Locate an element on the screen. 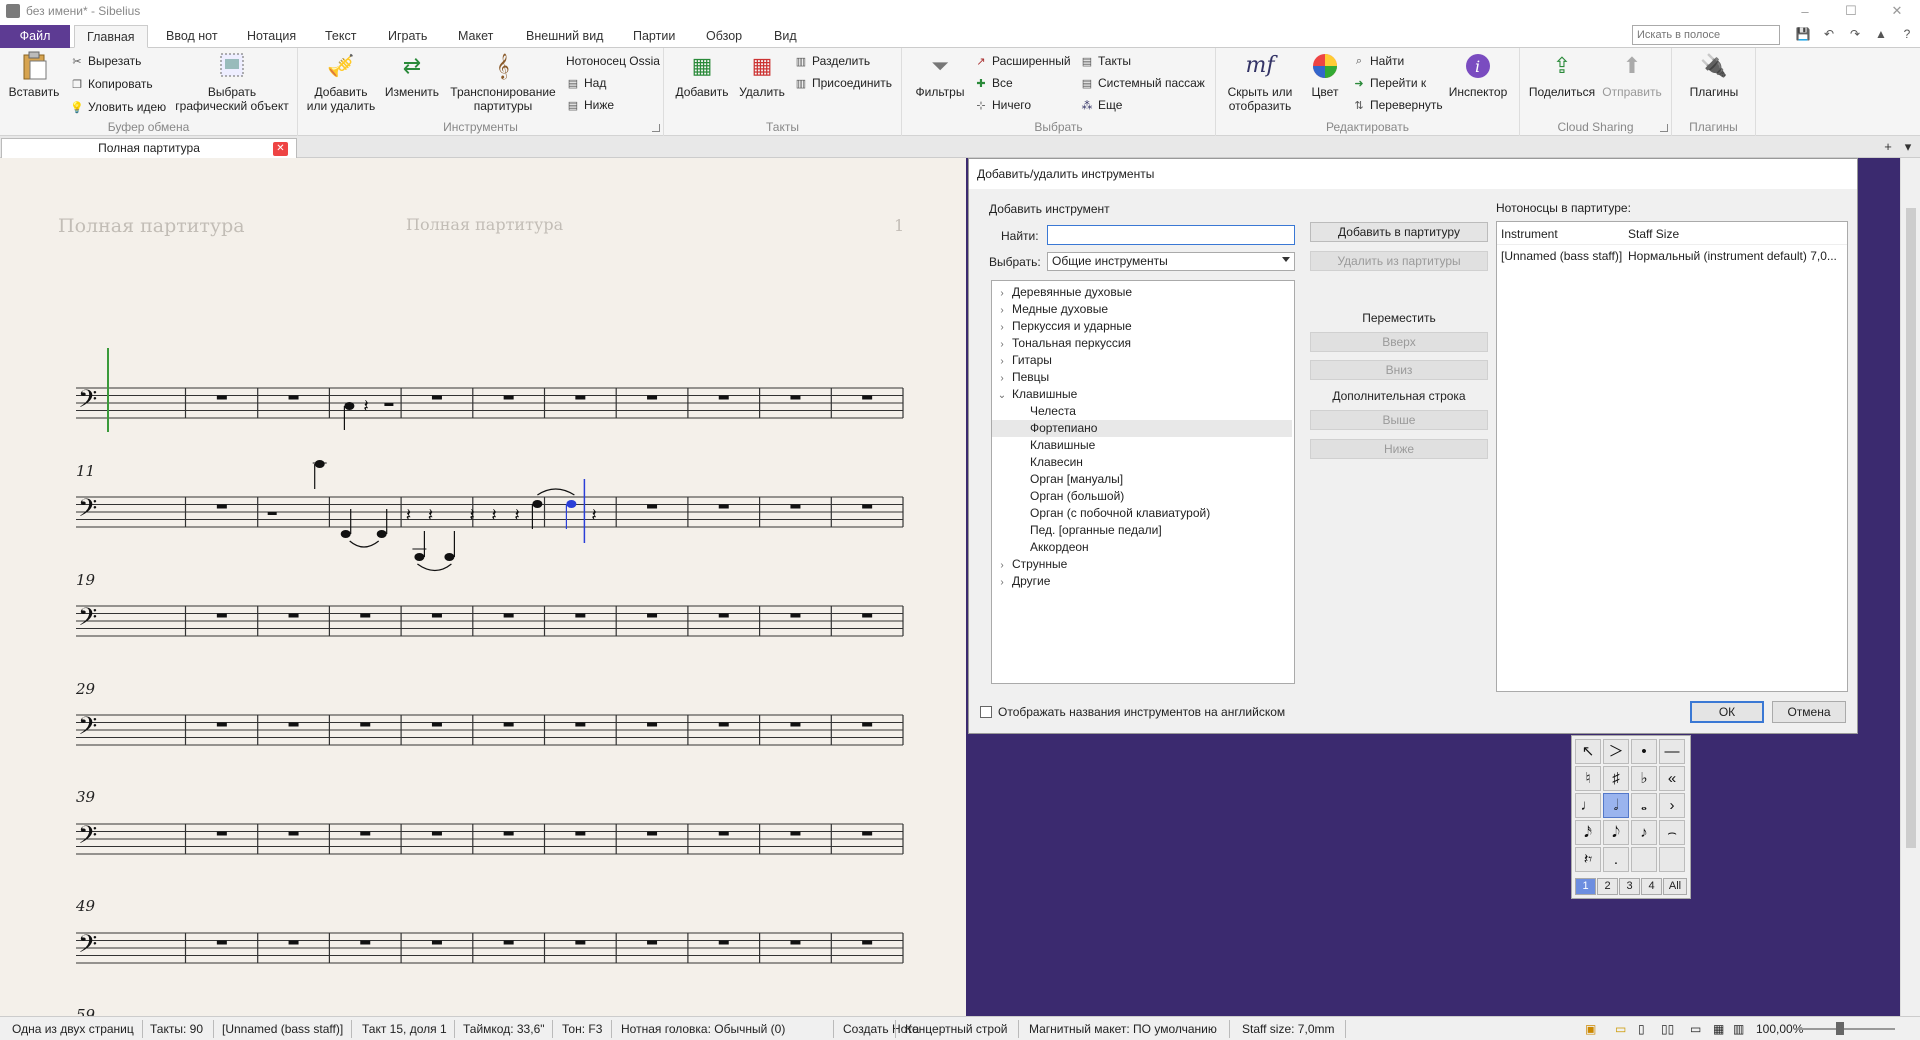 This screenshot has width=1920, height=1040. ossia-above-button: ▤ Над is located at coordinates (586, 83).